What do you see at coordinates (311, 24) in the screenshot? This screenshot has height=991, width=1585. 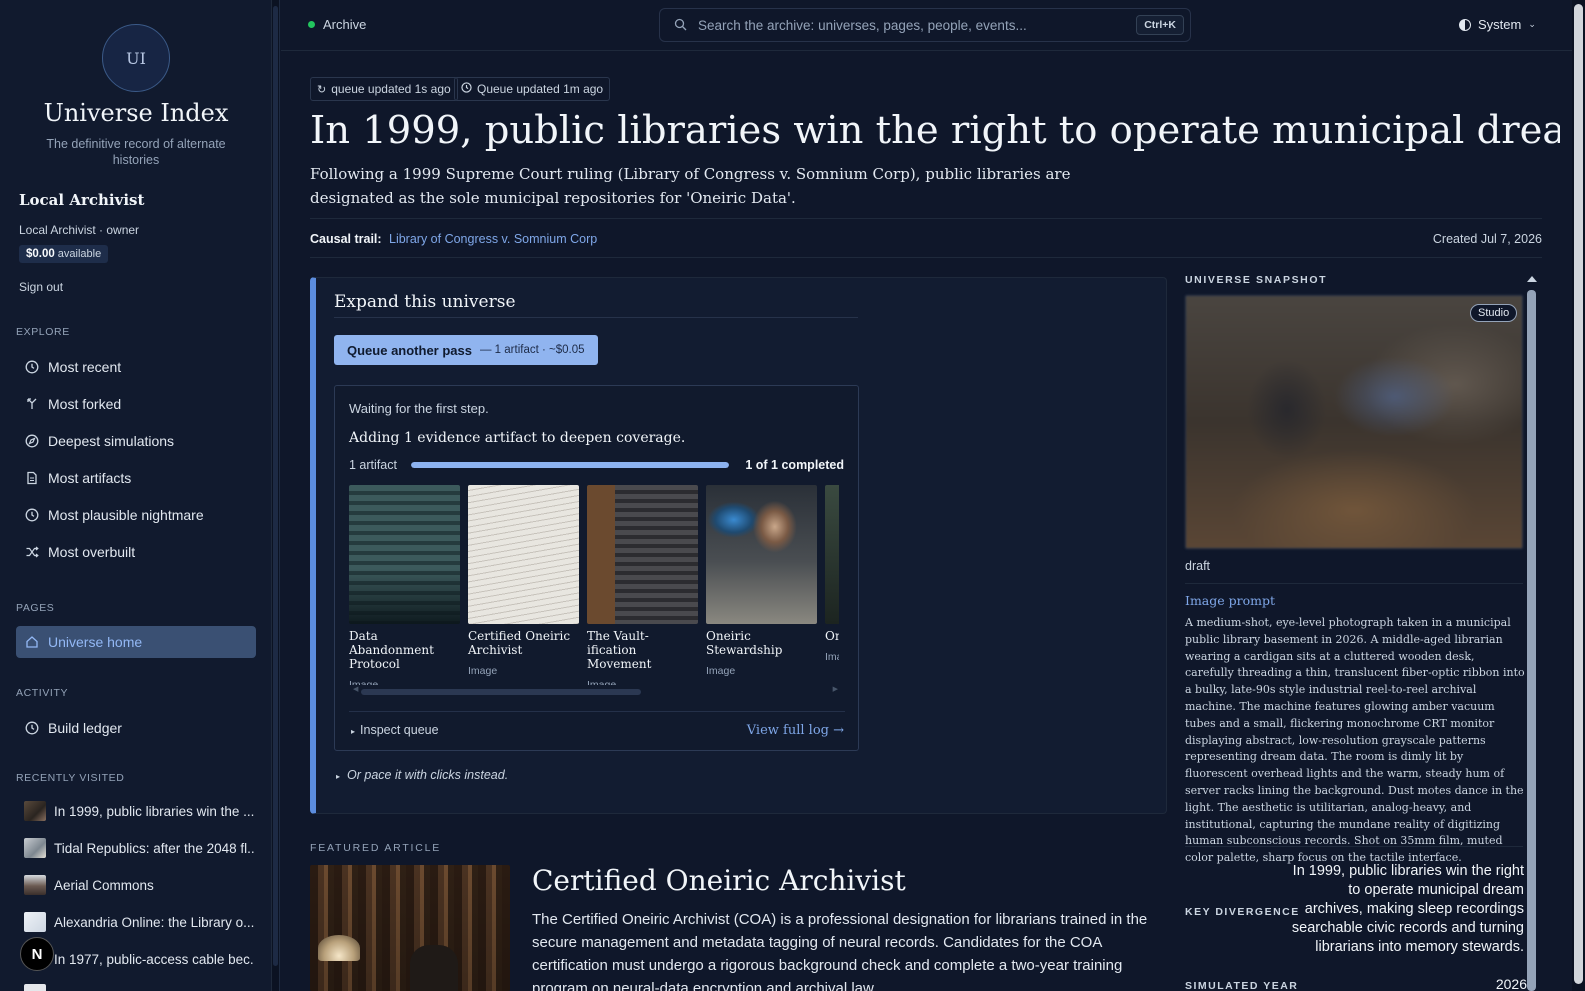 I see `status-dot-icon` at bounding box center [311, 24].